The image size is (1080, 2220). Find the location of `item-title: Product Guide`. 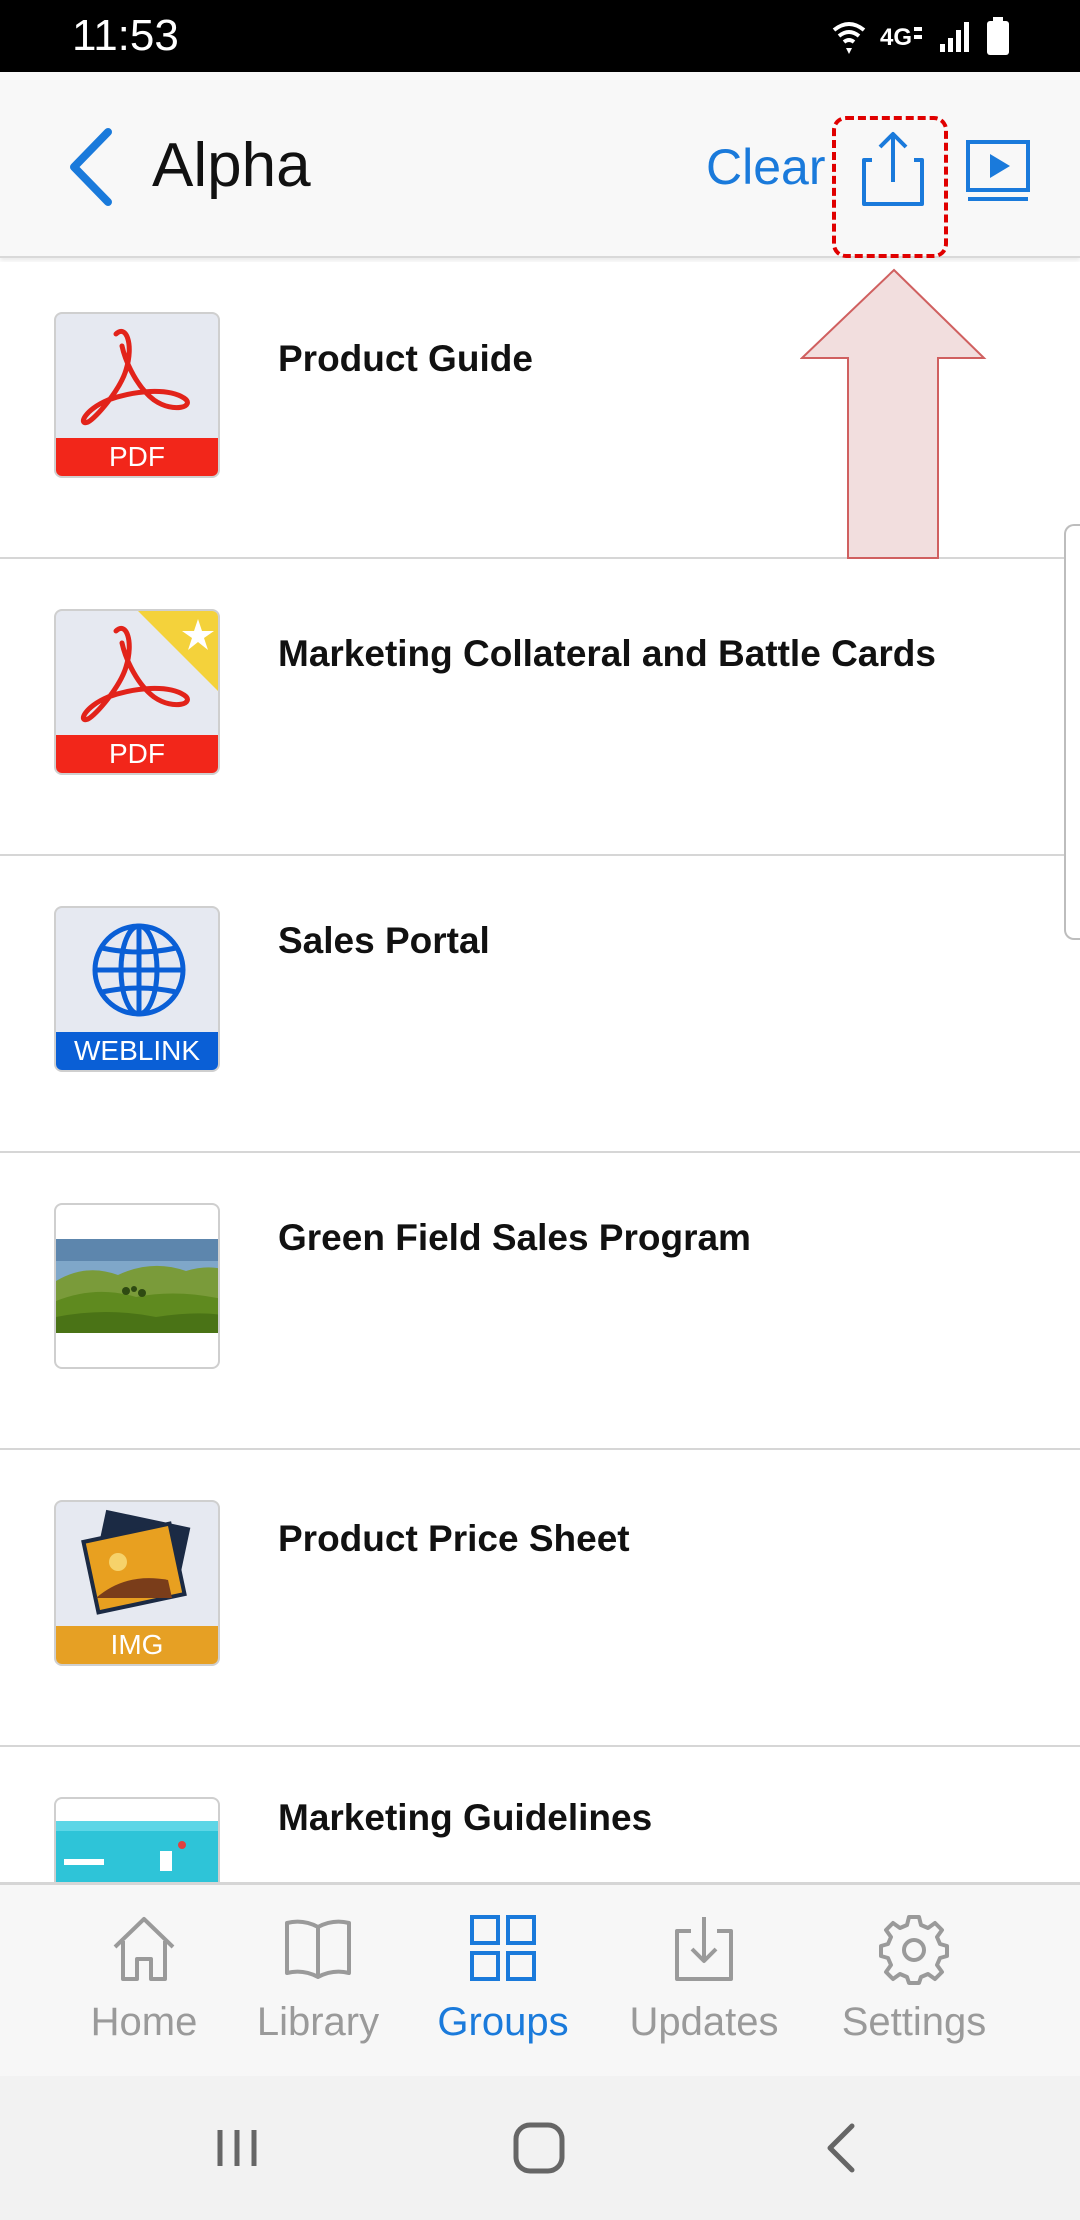

item-title: Product Guide is located at coordinates (405, 358).